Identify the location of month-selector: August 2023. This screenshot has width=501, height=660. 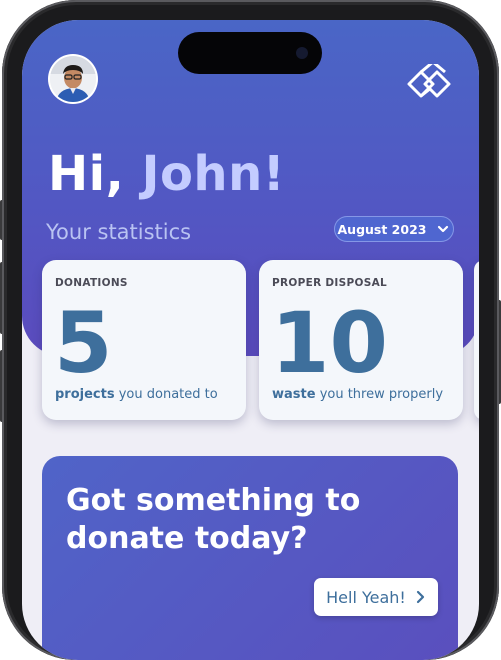
(394, 229).